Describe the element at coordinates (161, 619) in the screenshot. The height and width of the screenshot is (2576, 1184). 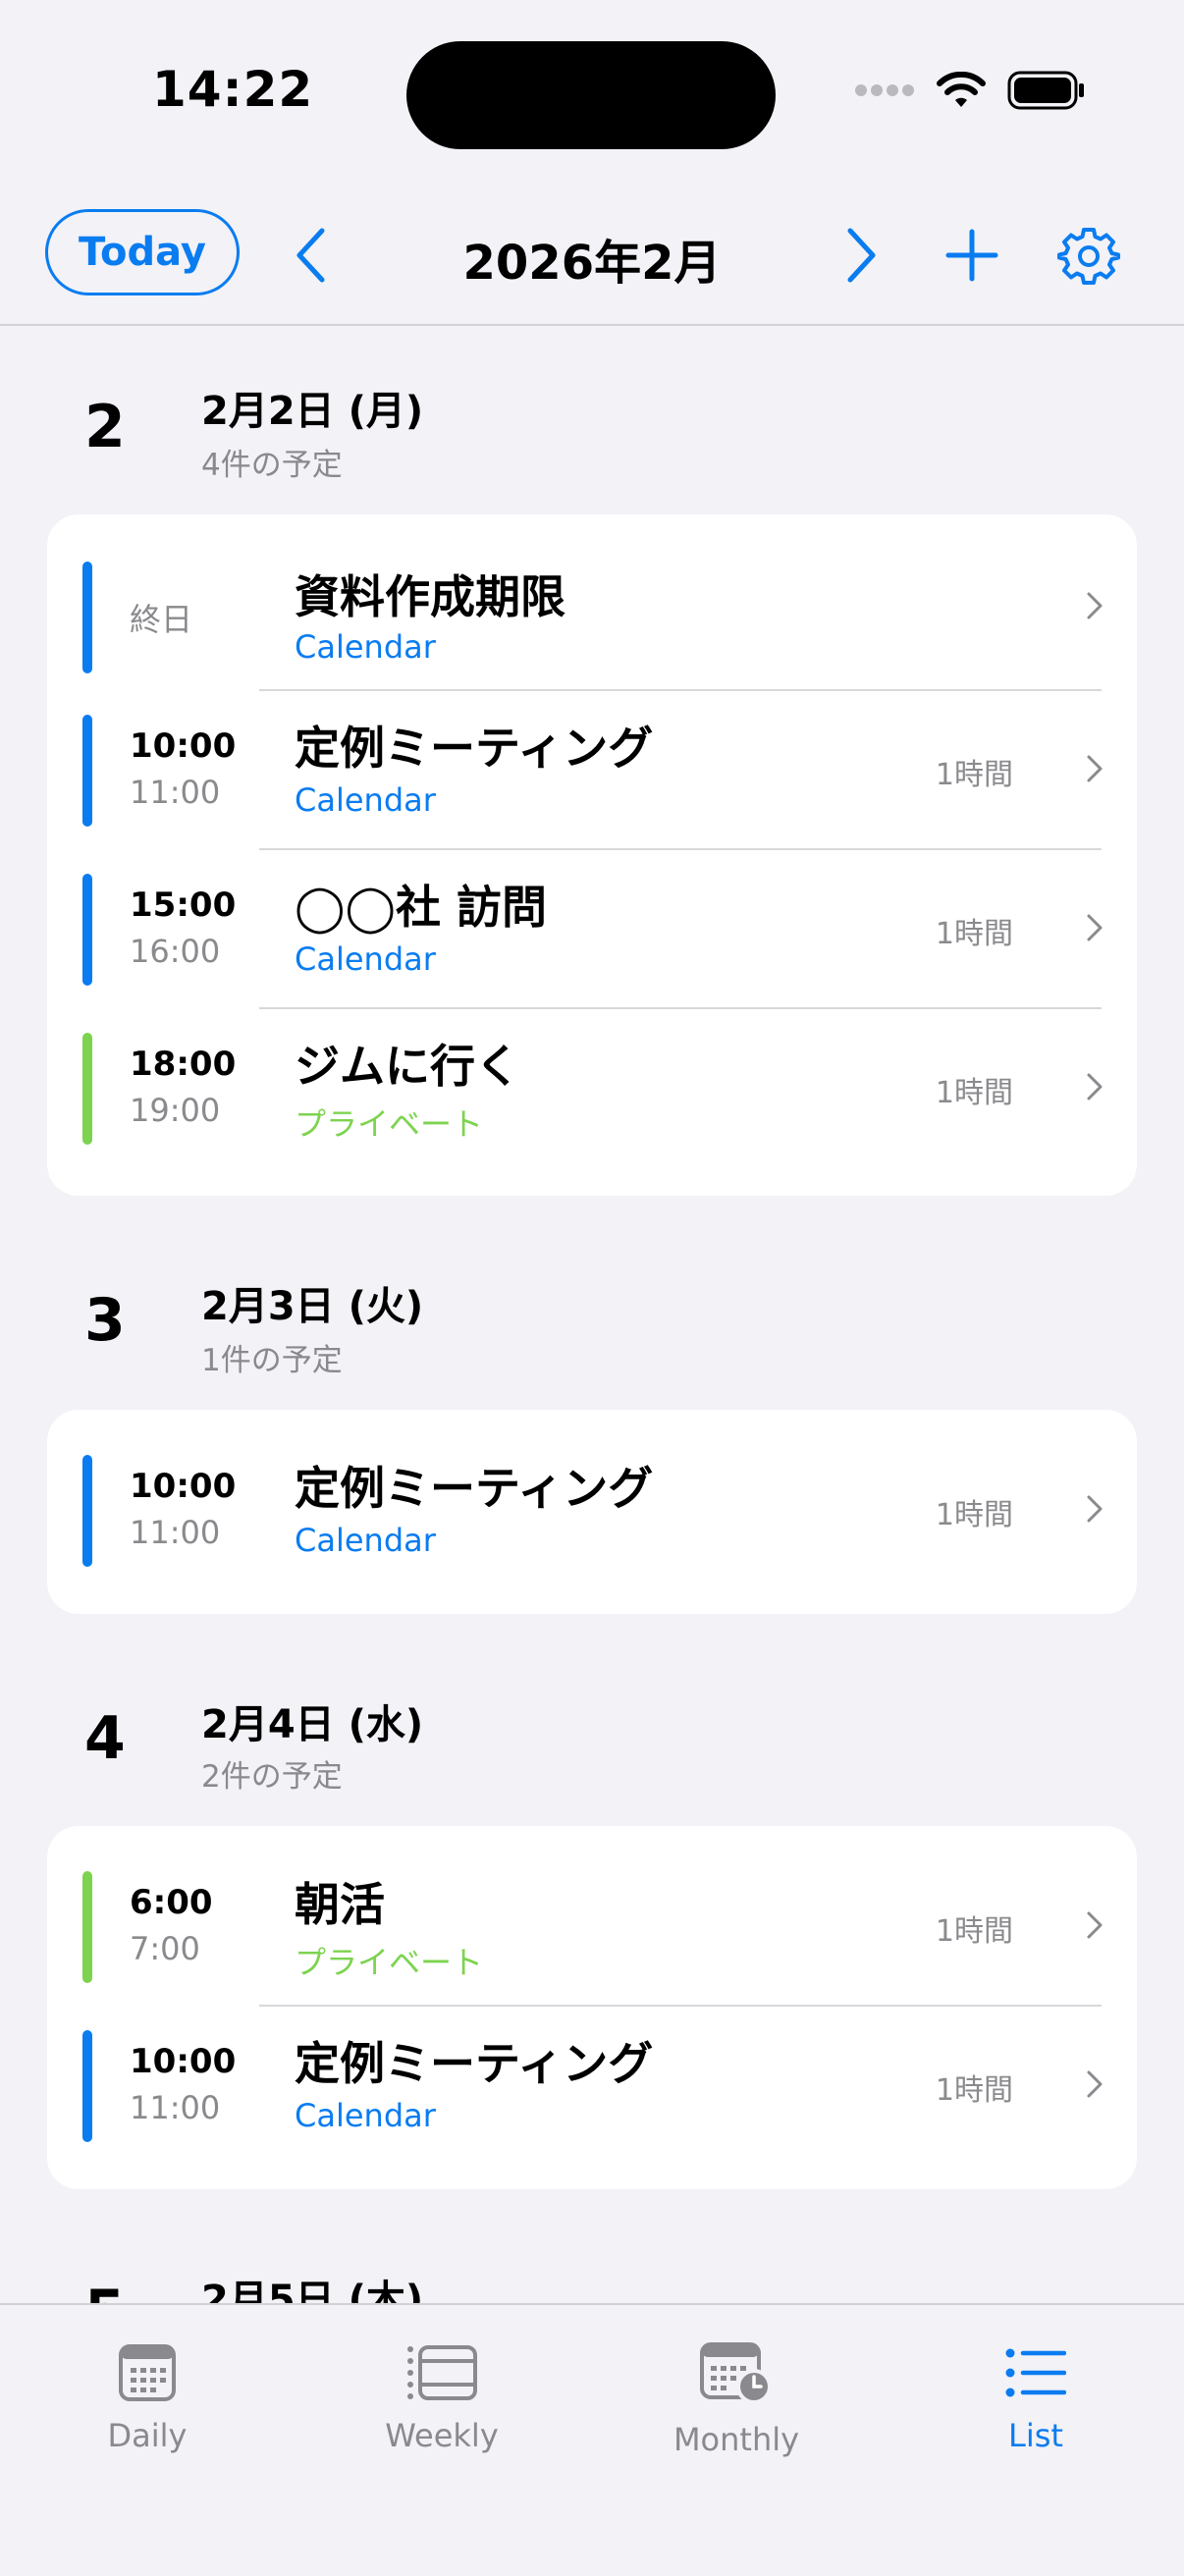
I see `all-day-label: 終日` at that location.